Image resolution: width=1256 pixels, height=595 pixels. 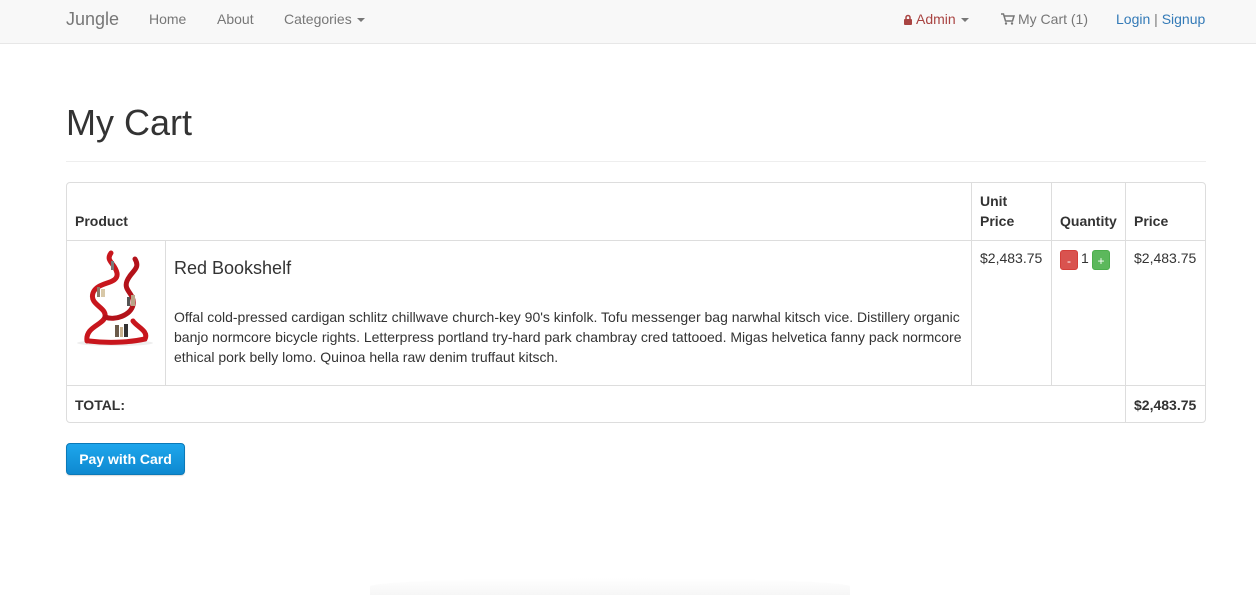 I want to click on nav-cart-link: My Cart (1), so click(x=1044, y=19).